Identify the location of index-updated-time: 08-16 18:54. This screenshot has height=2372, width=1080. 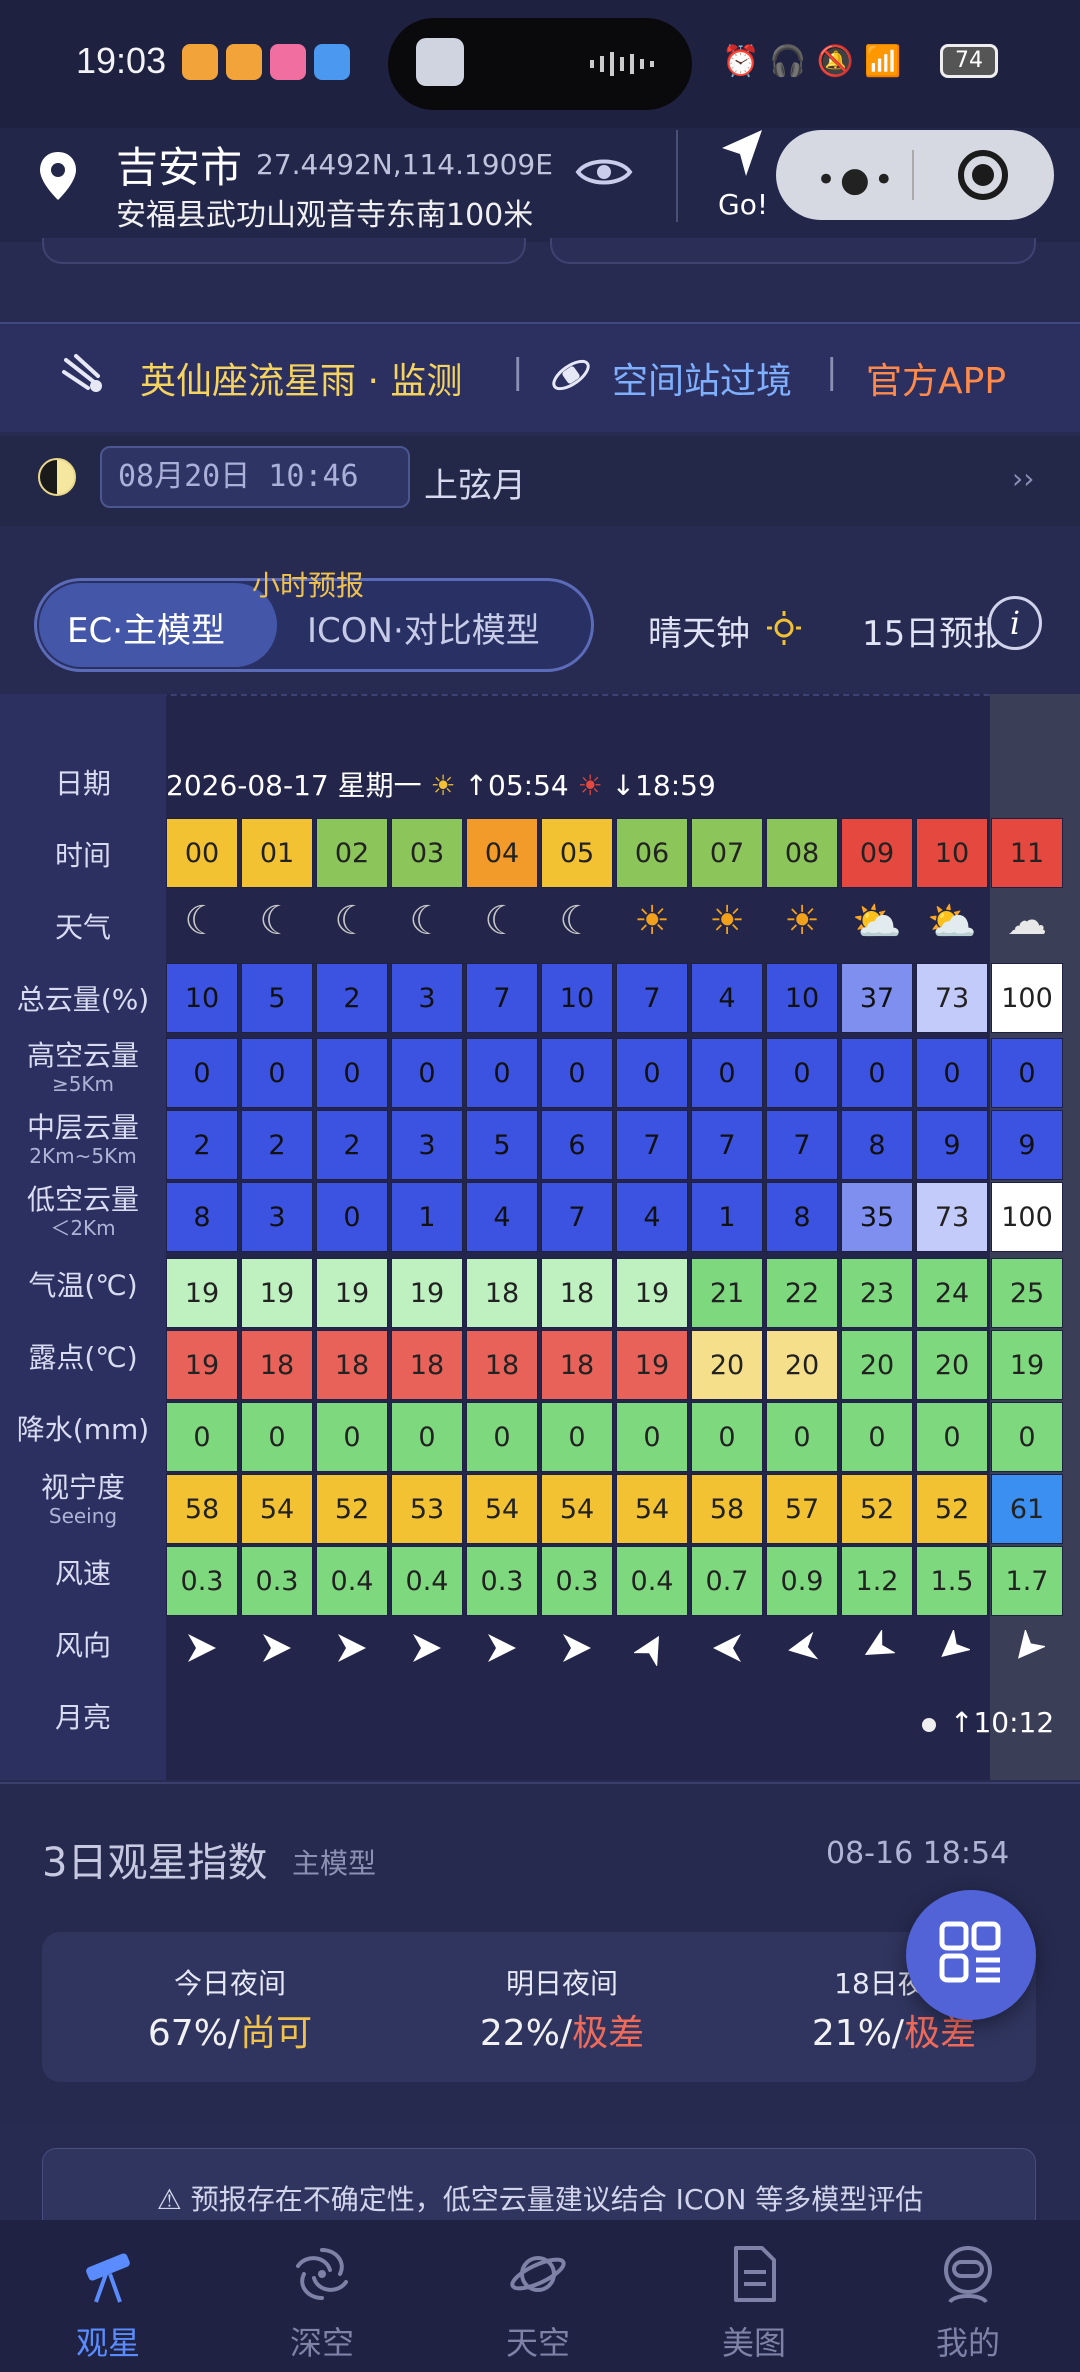
(918, 1853).